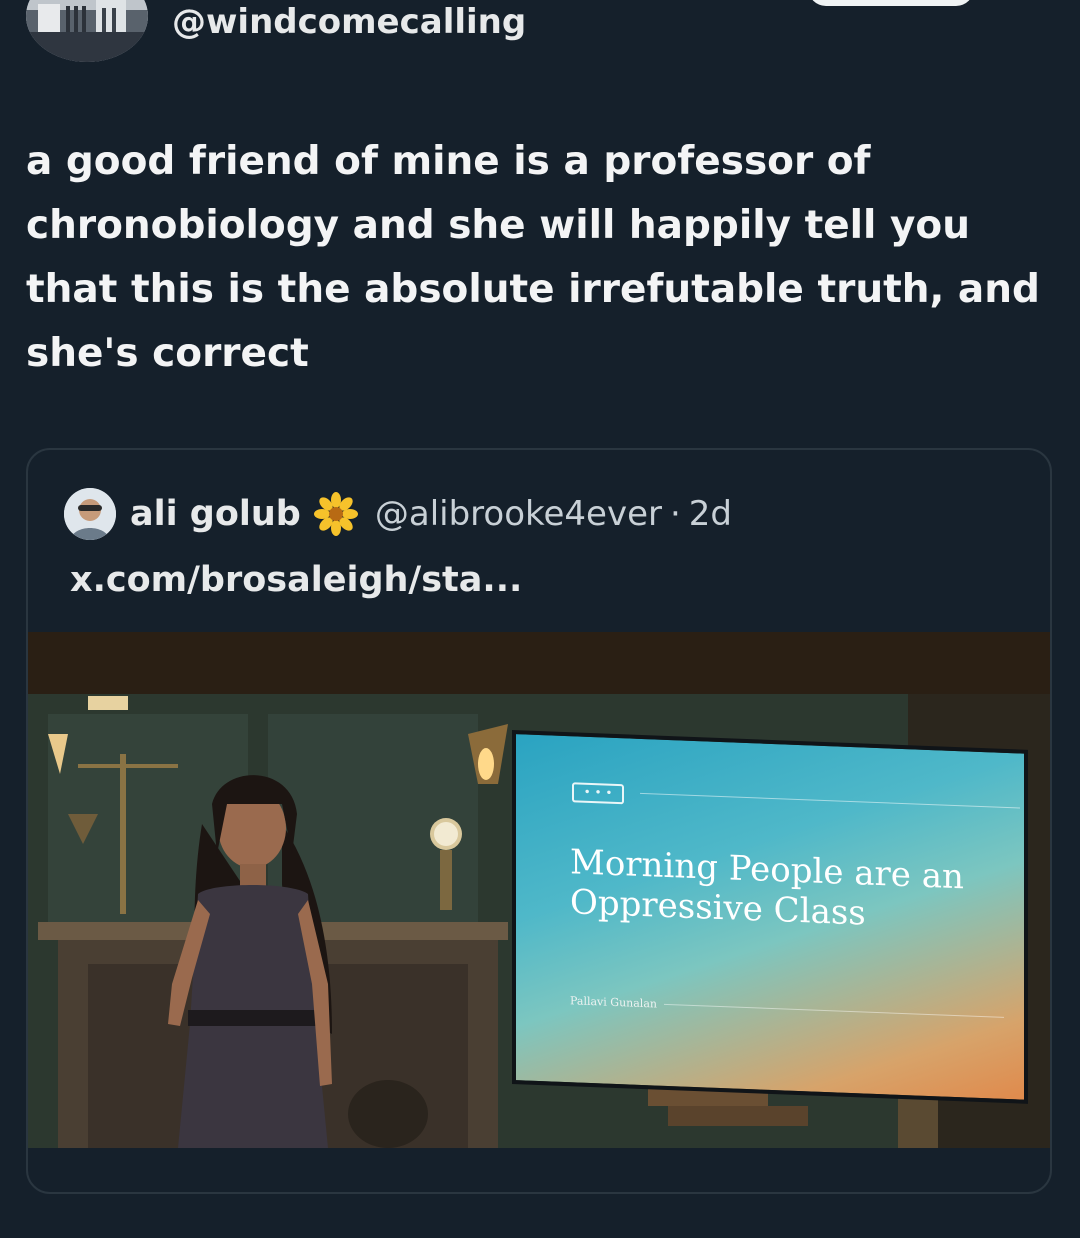  What do you see at coordinates (87, 31) in the screenshot?
I see `author-avatar` at bounding box center [87, 31].